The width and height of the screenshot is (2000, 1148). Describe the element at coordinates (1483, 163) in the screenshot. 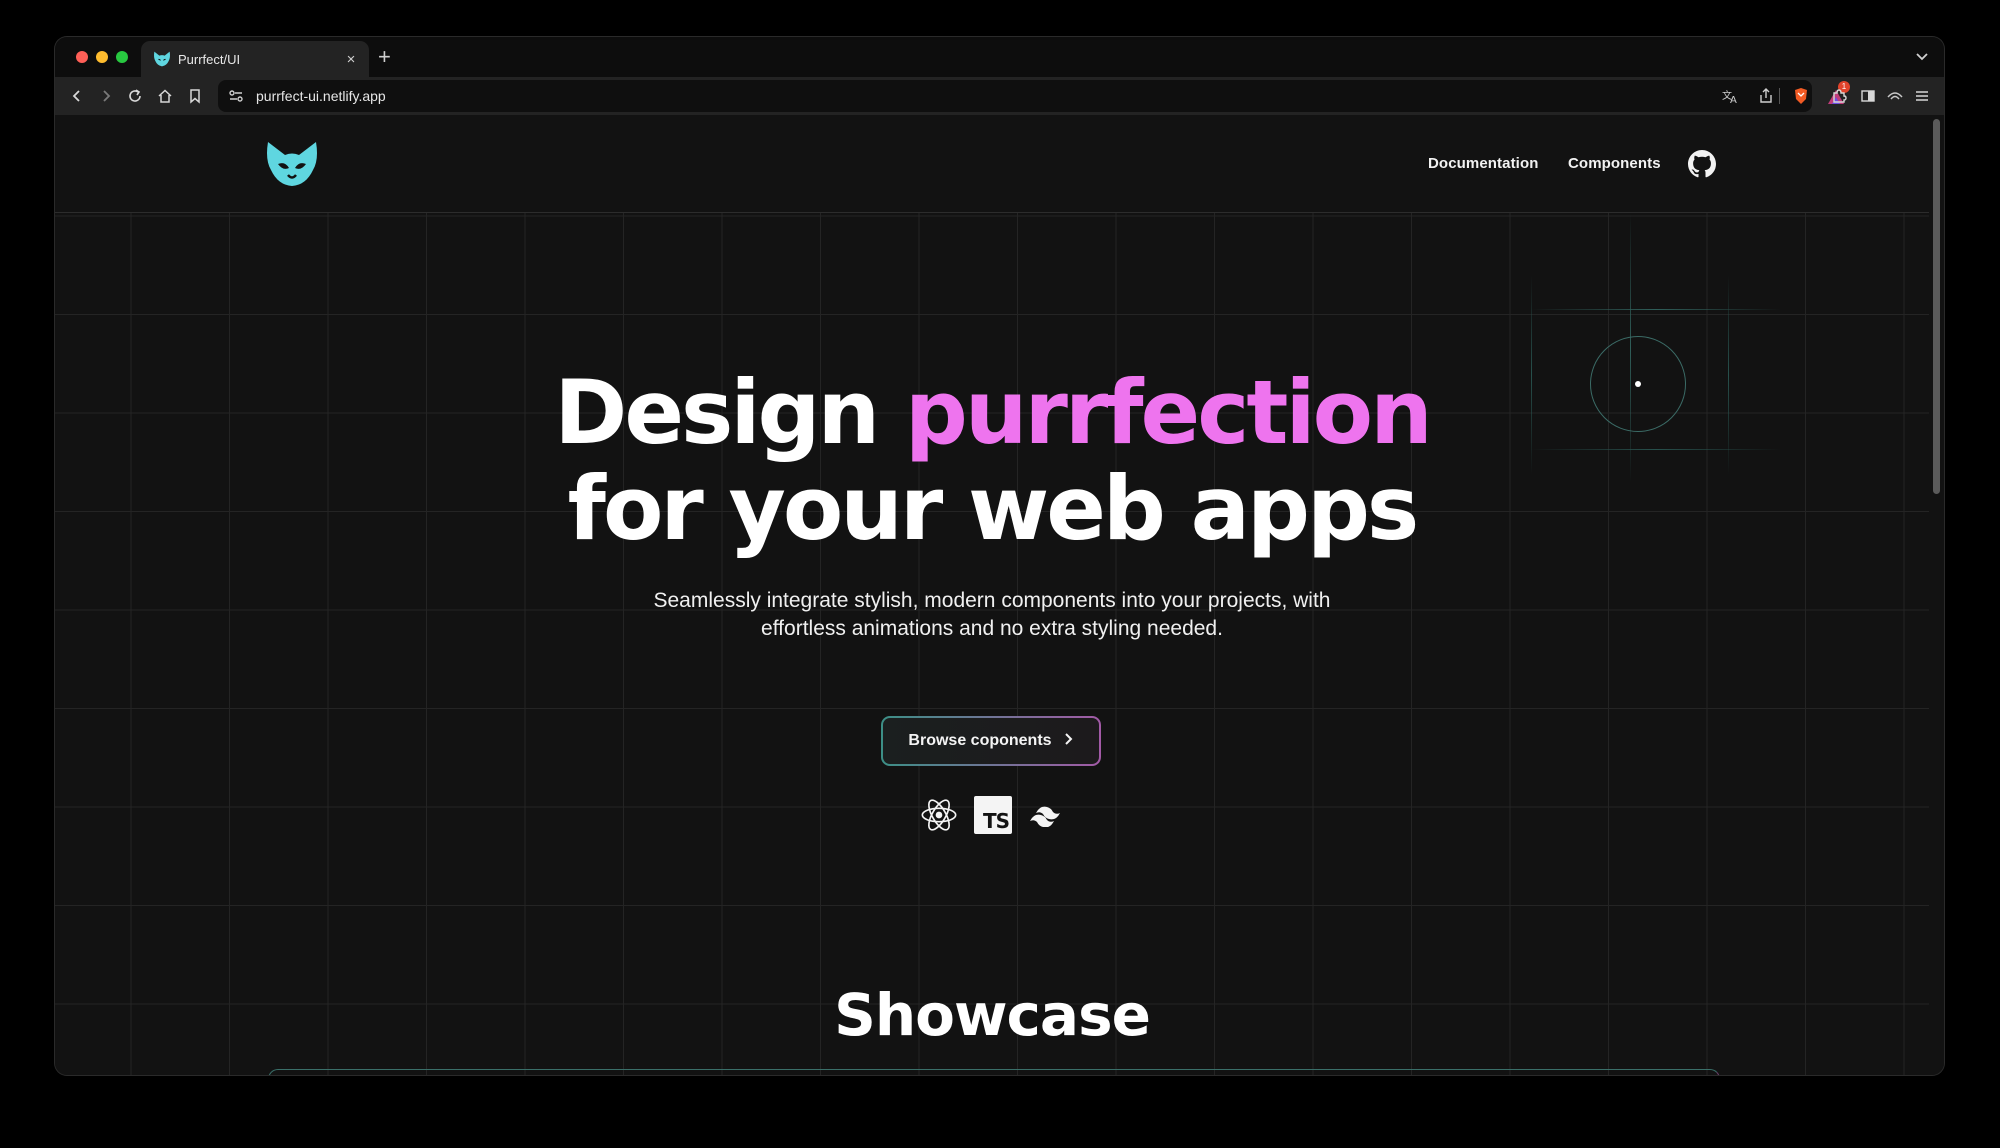

I see `nav-documentation: Documentation` at that location.